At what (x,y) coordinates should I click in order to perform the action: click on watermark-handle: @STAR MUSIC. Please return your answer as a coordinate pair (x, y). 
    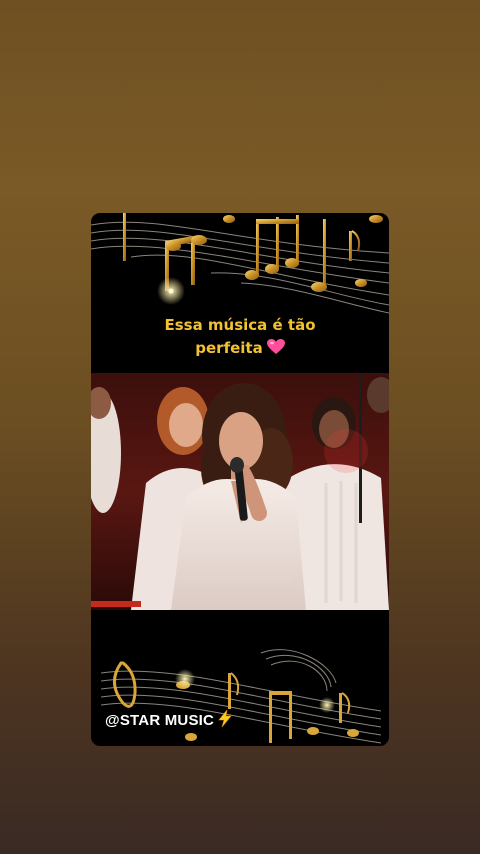
    Looking at the image, I should click on (168, 719).